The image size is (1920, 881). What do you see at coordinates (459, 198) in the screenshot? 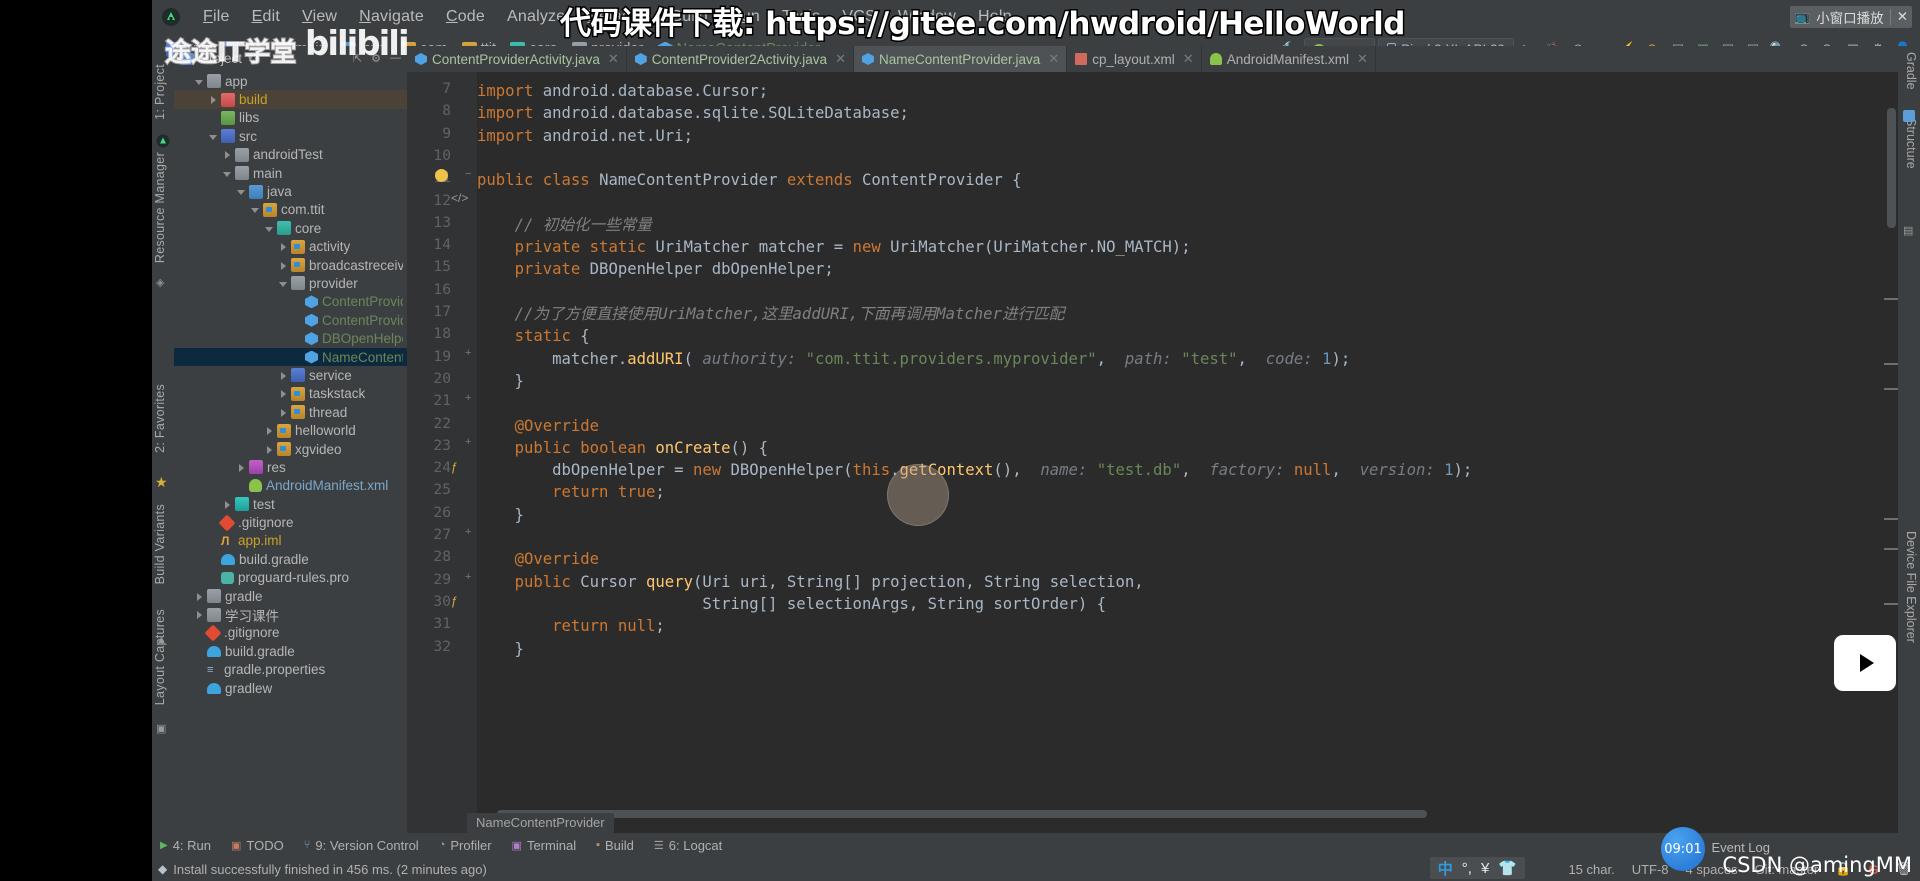
I see `implements-marker-icon: </>` at bounding box center [459, 198].